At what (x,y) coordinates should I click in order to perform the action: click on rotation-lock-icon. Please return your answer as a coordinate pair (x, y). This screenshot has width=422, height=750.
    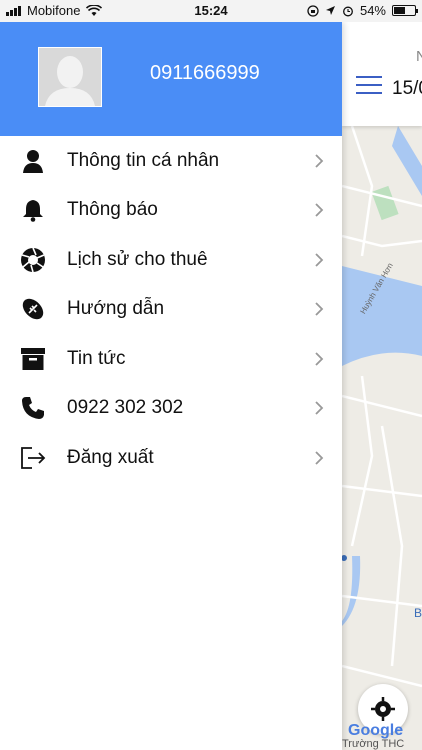
    Looking at the image, I should click on (313, 10).